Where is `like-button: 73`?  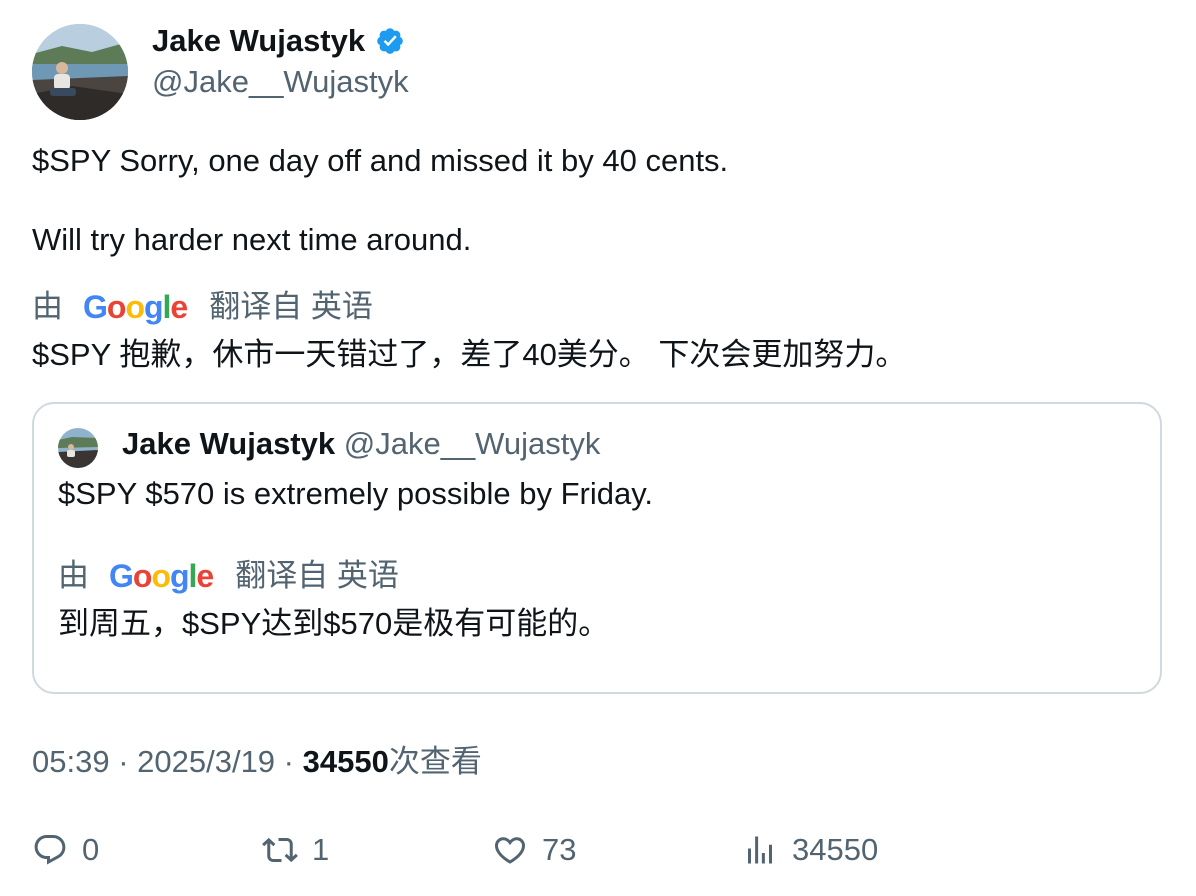 like-button: 73 is located at coordinates (534, 850).